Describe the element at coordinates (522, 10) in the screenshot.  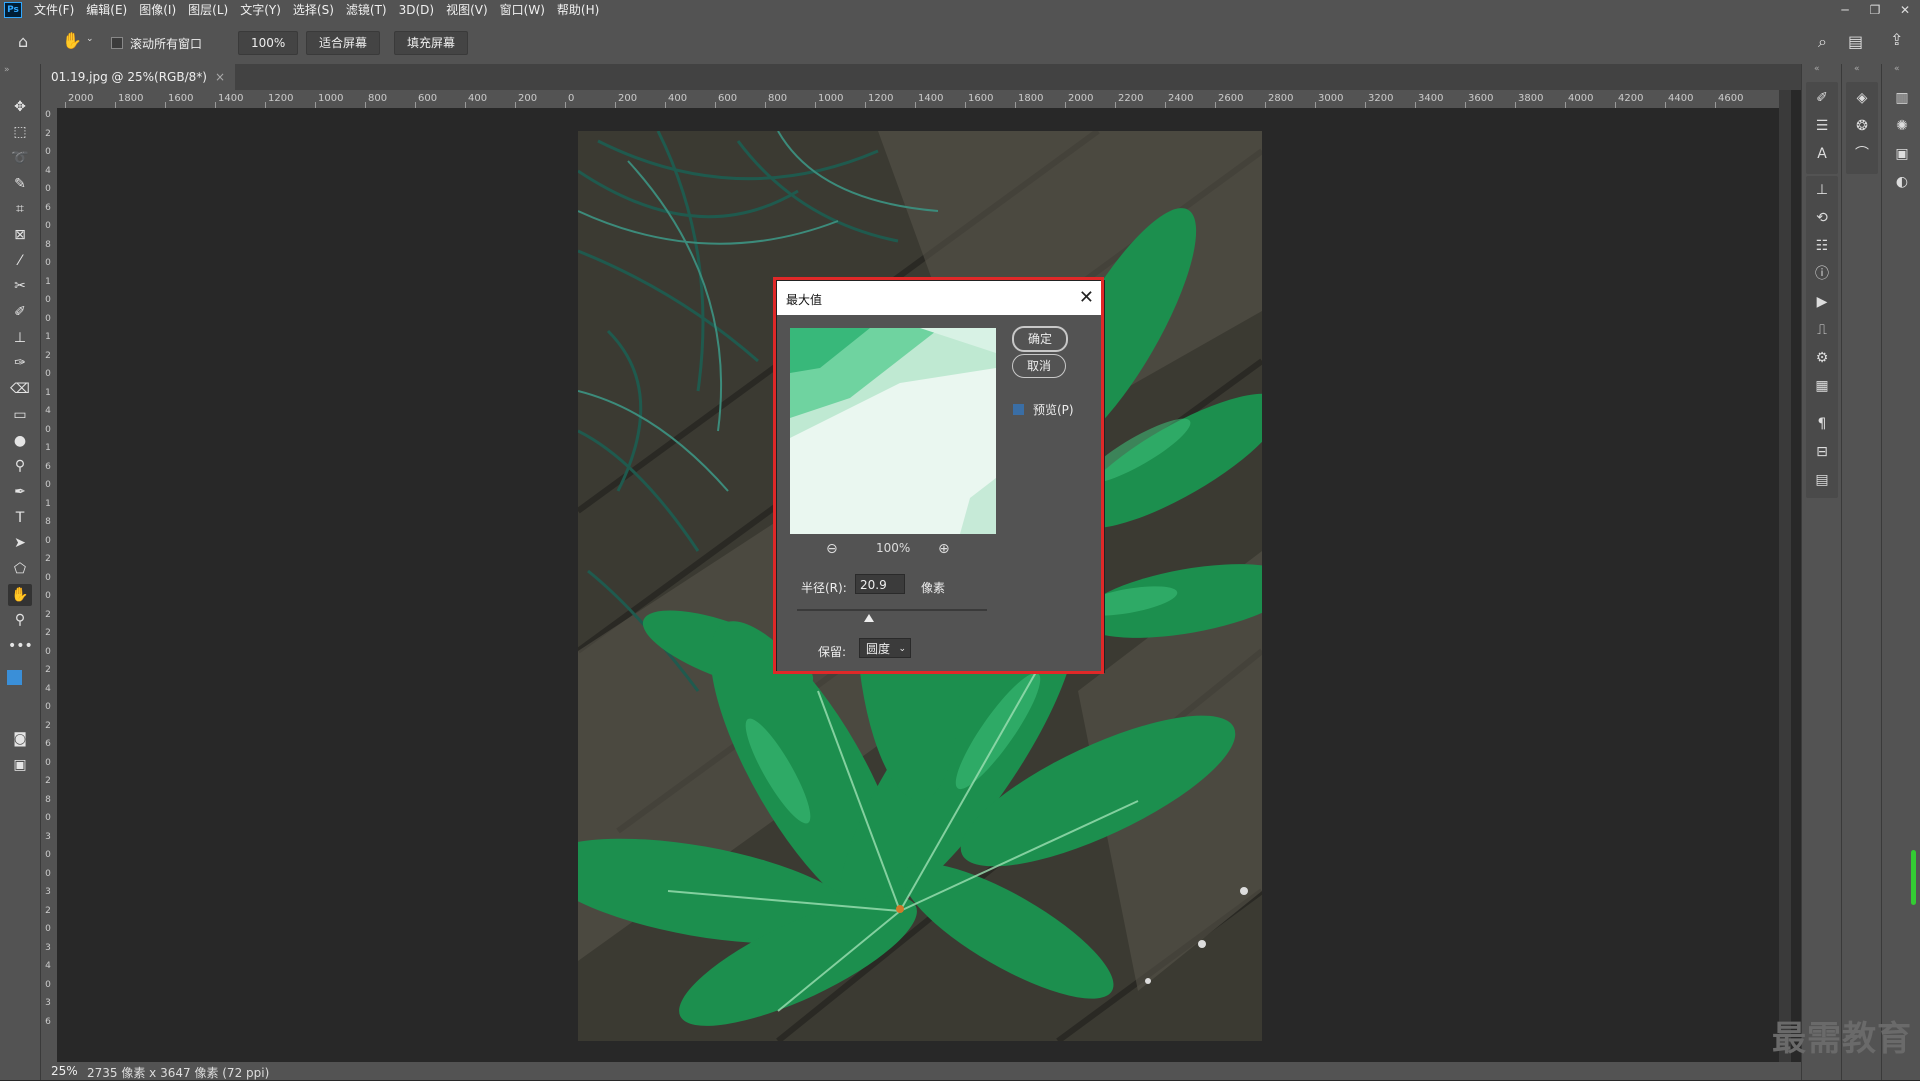
I see `menu-window: 窗口(W)` at that location.